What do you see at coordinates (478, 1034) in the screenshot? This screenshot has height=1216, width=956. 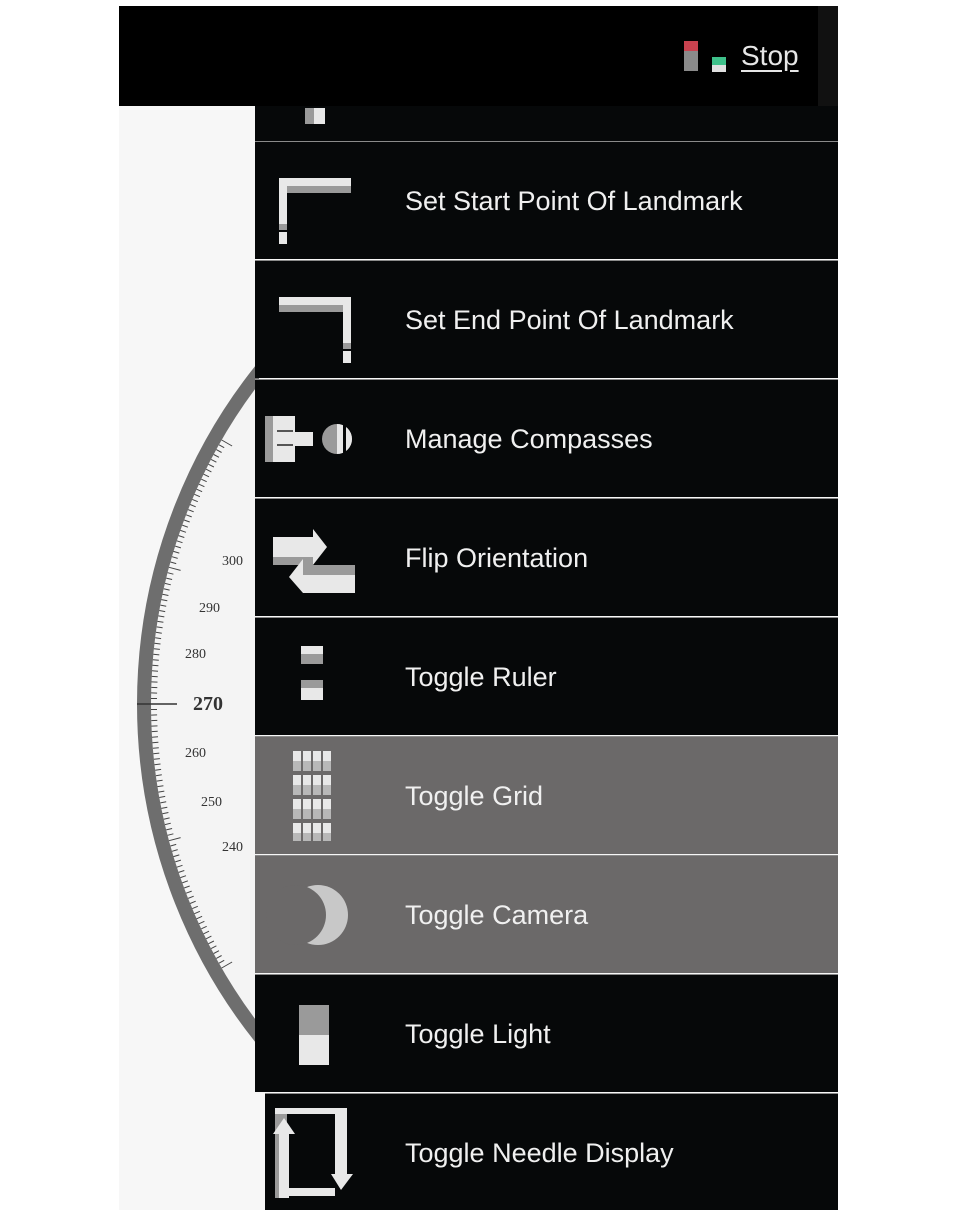 I see `menu-item-label: Toggle Light` at bounding box center [478, 1034].